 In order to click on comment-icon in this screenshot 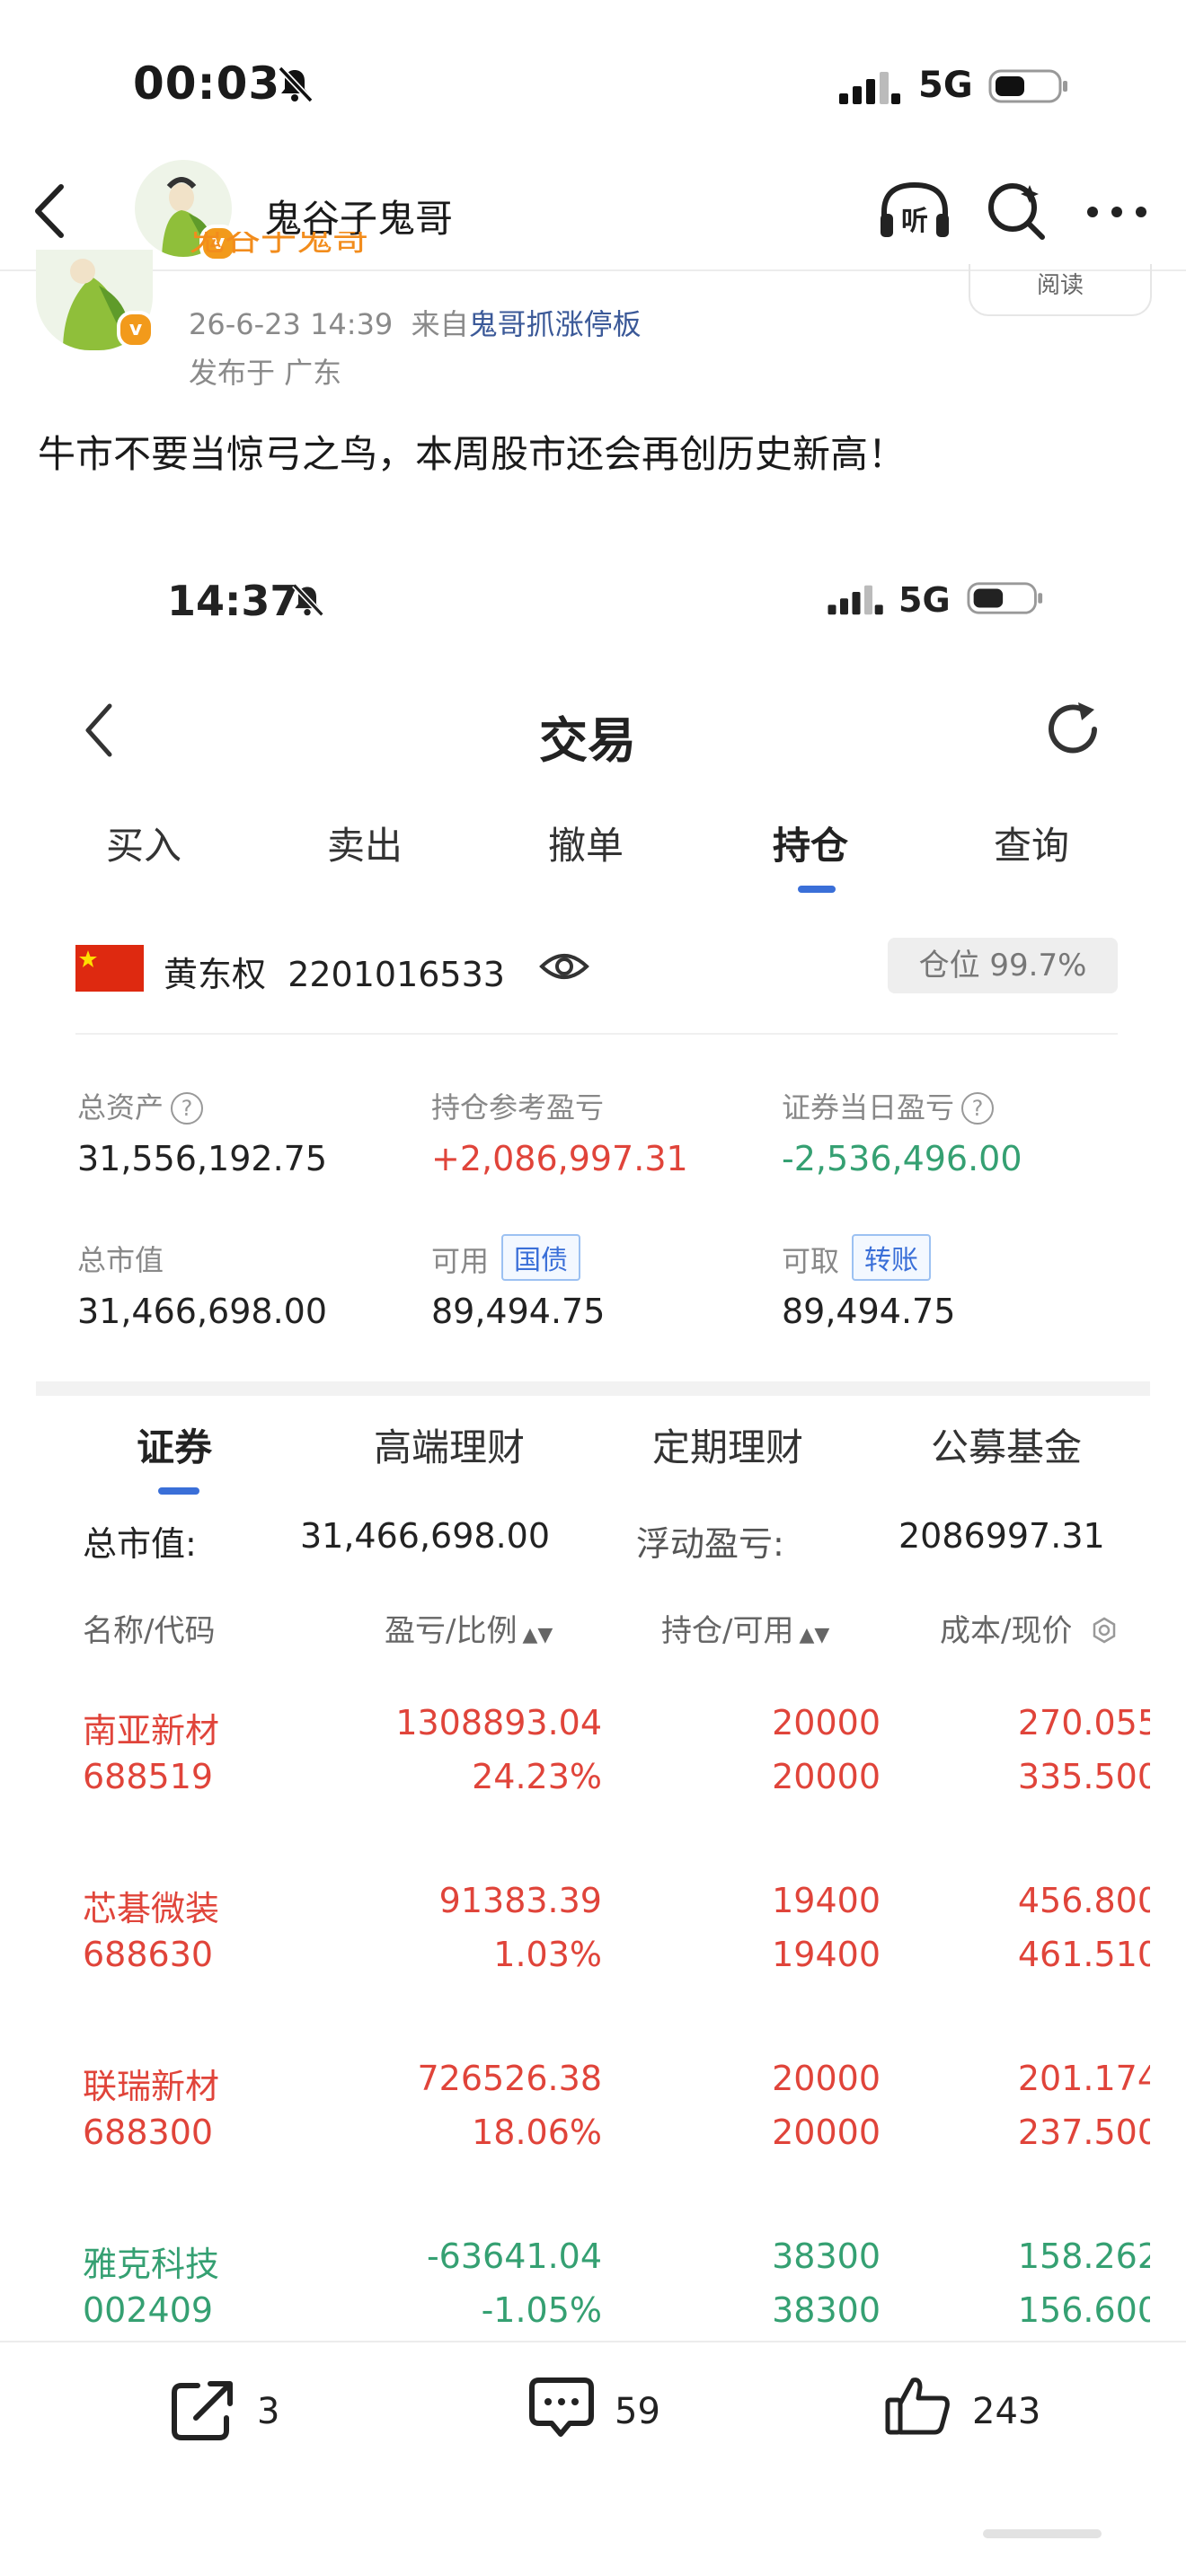, I will do `click(562, 2407)`.